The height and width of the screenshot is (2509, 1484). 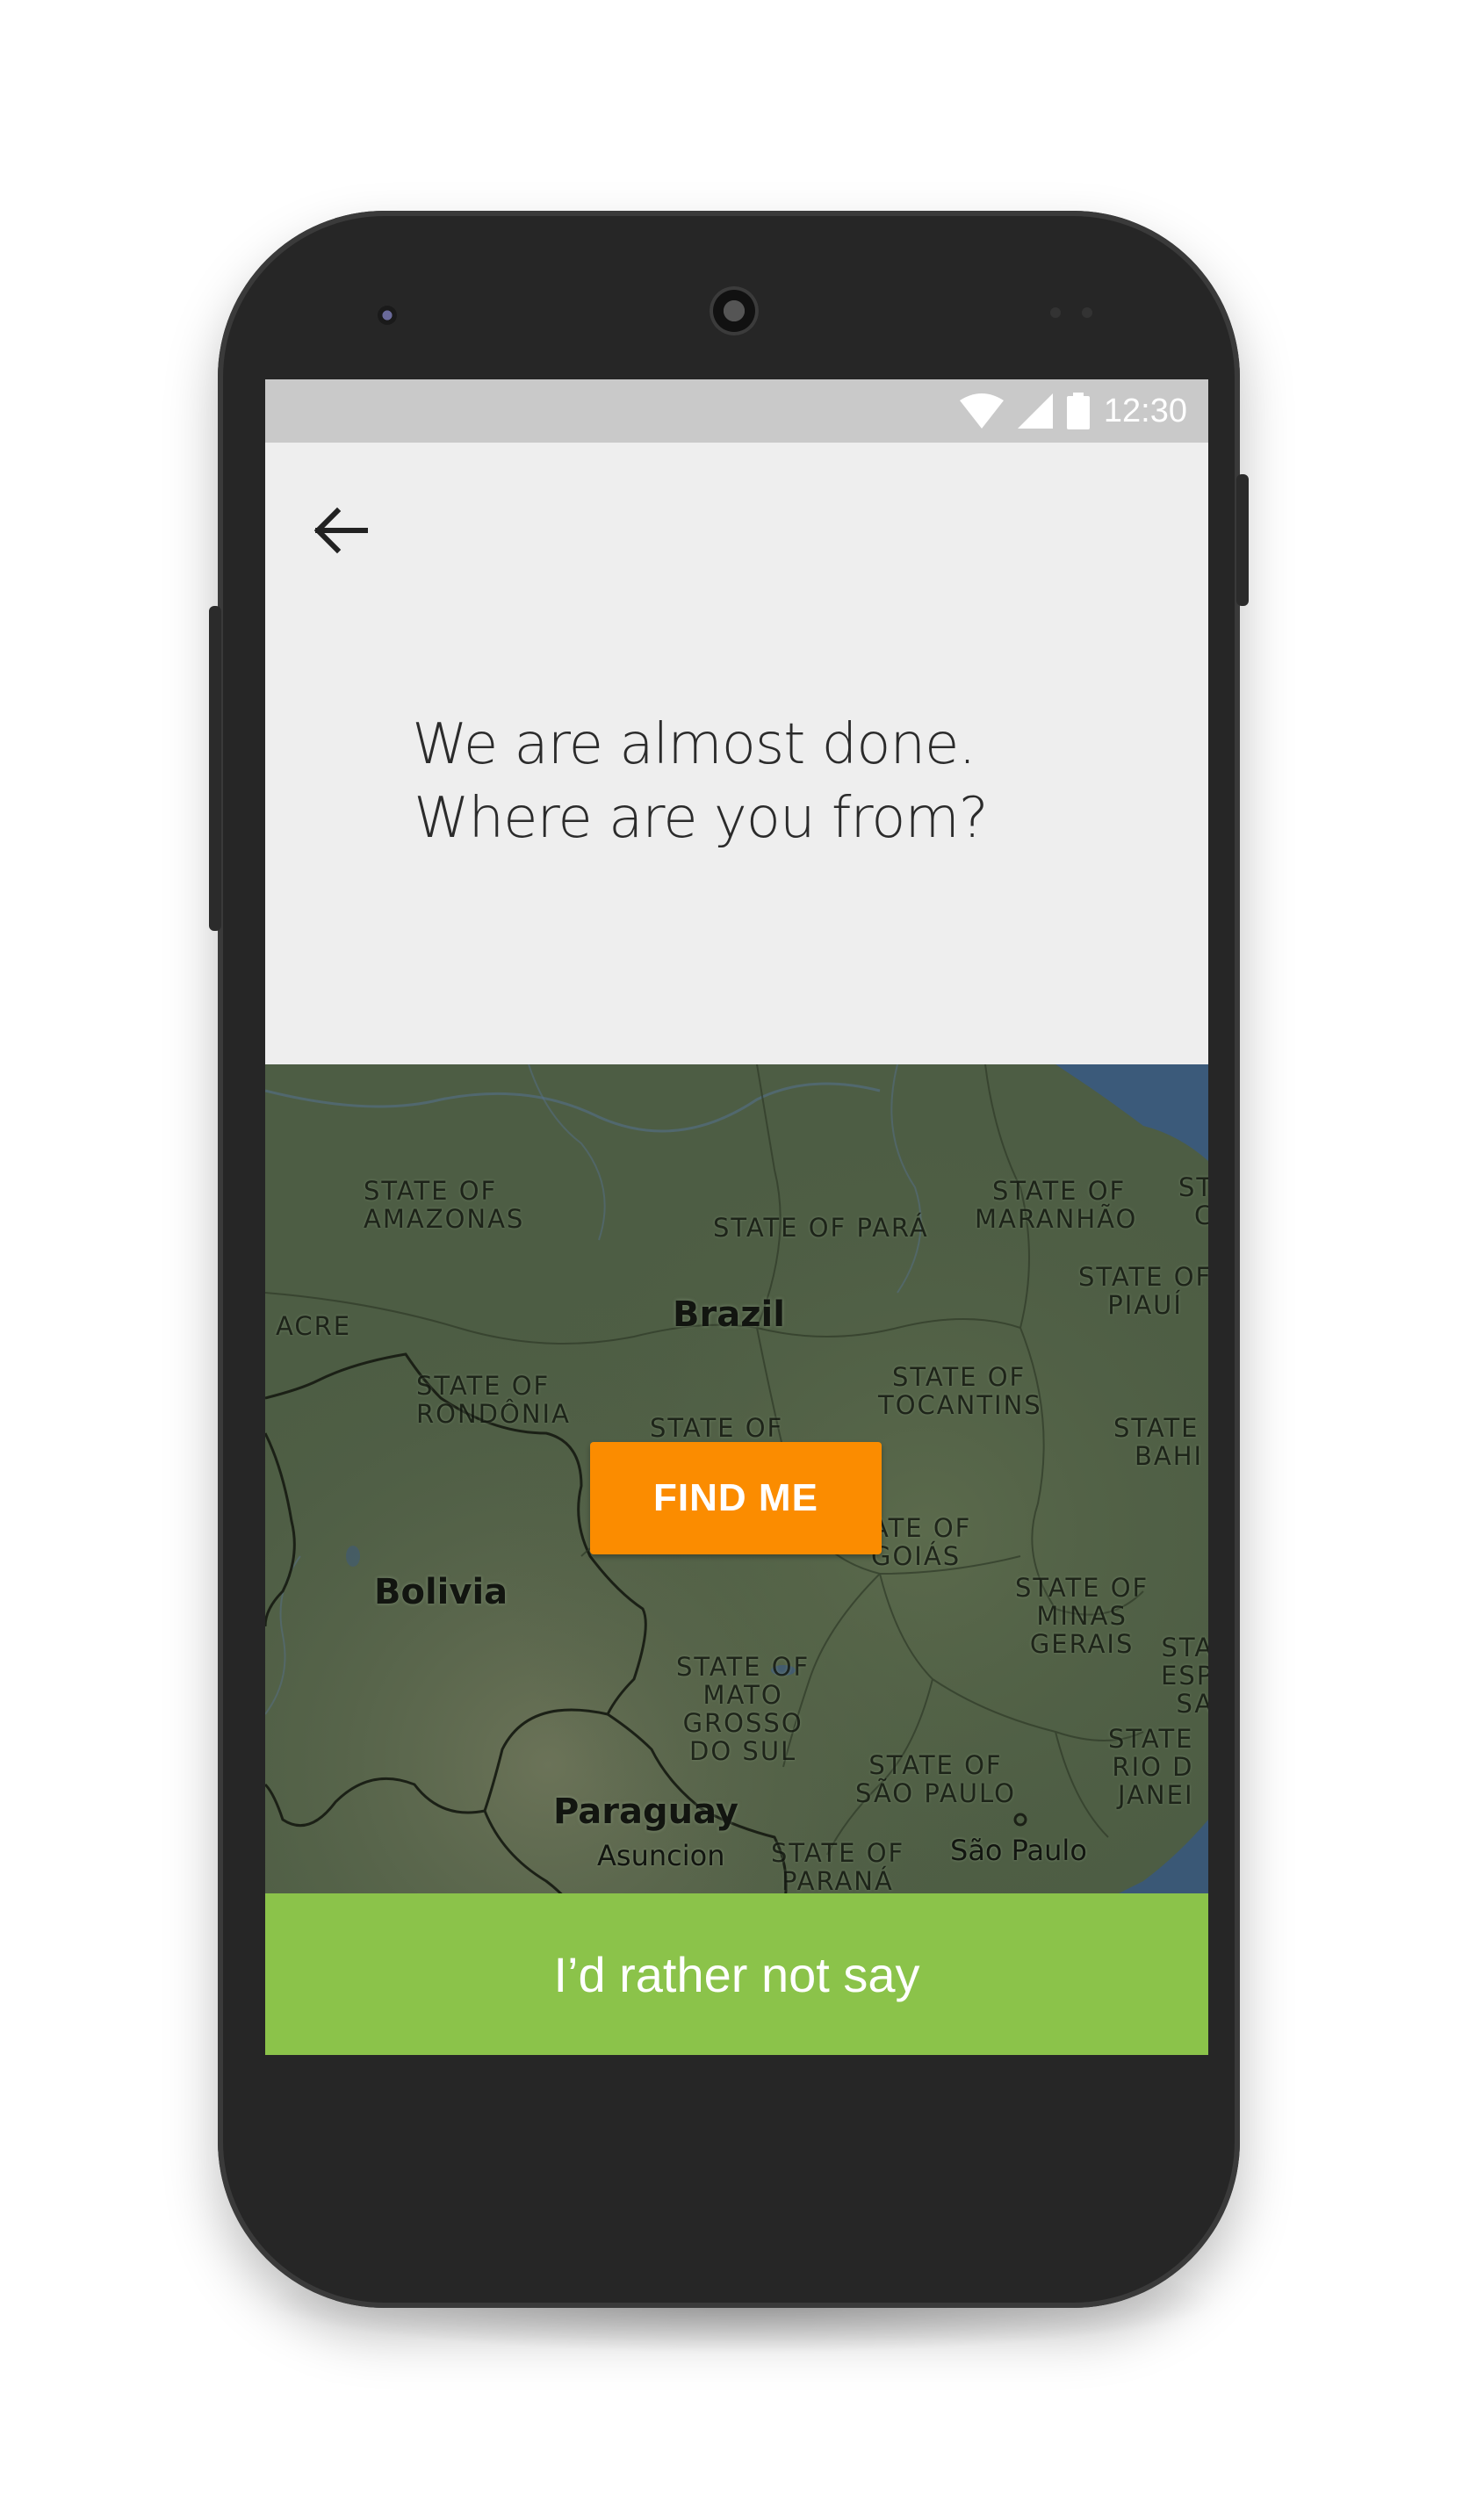 I want to click on map-label-acre: ACRE, so click(x=313, y=1326).